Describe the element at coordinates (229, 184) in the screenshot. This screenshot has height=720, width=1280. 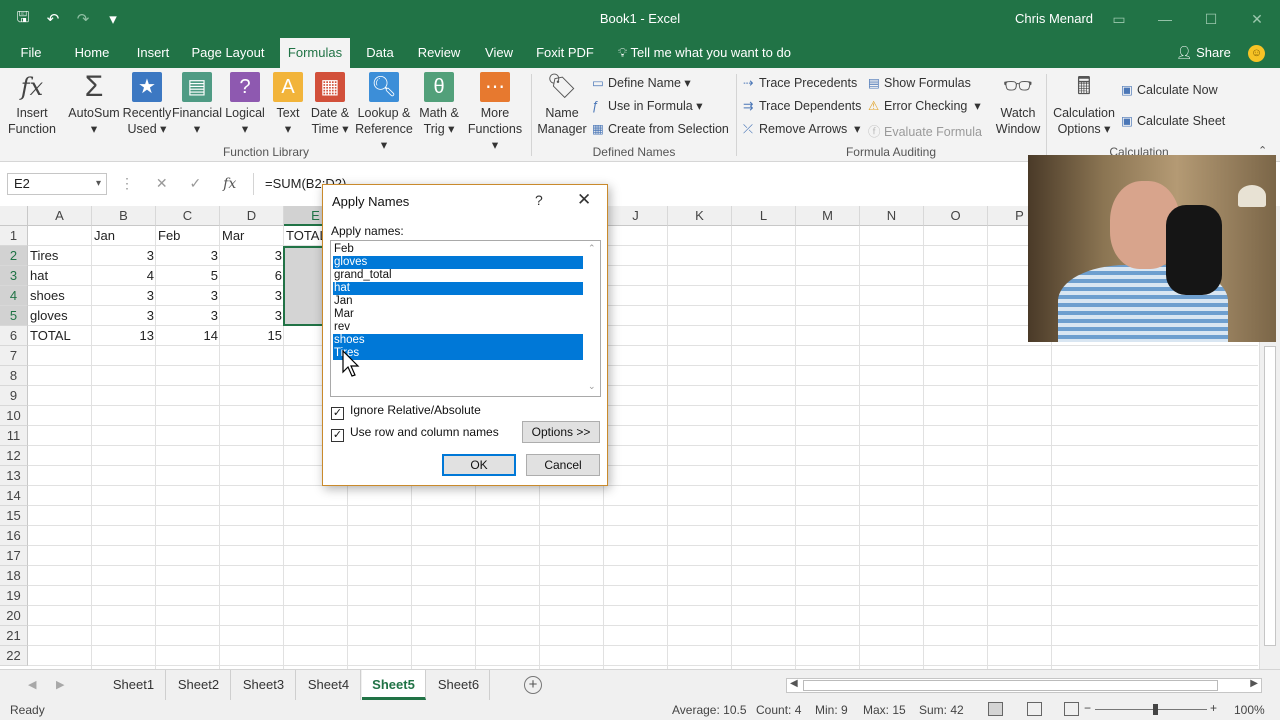
I see `insert-function-fx-icon: fx` at that location.